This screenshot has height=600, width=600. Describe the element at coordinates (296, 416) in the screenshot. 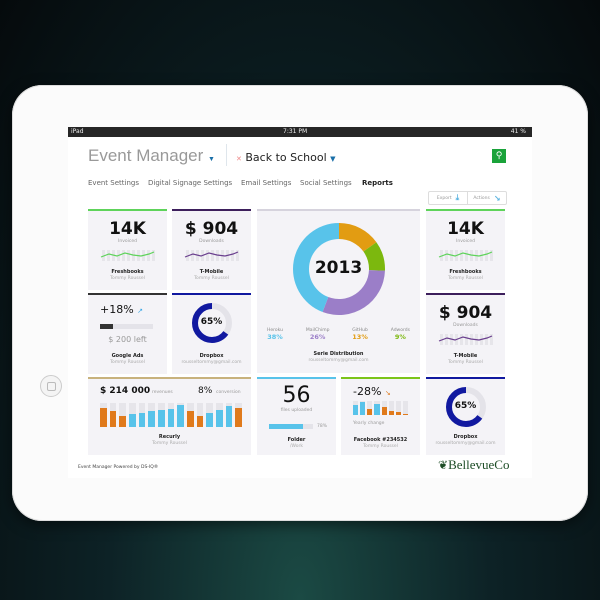

I see `card-folder: 56 files uploaded 78% Folder /Work` at that location.